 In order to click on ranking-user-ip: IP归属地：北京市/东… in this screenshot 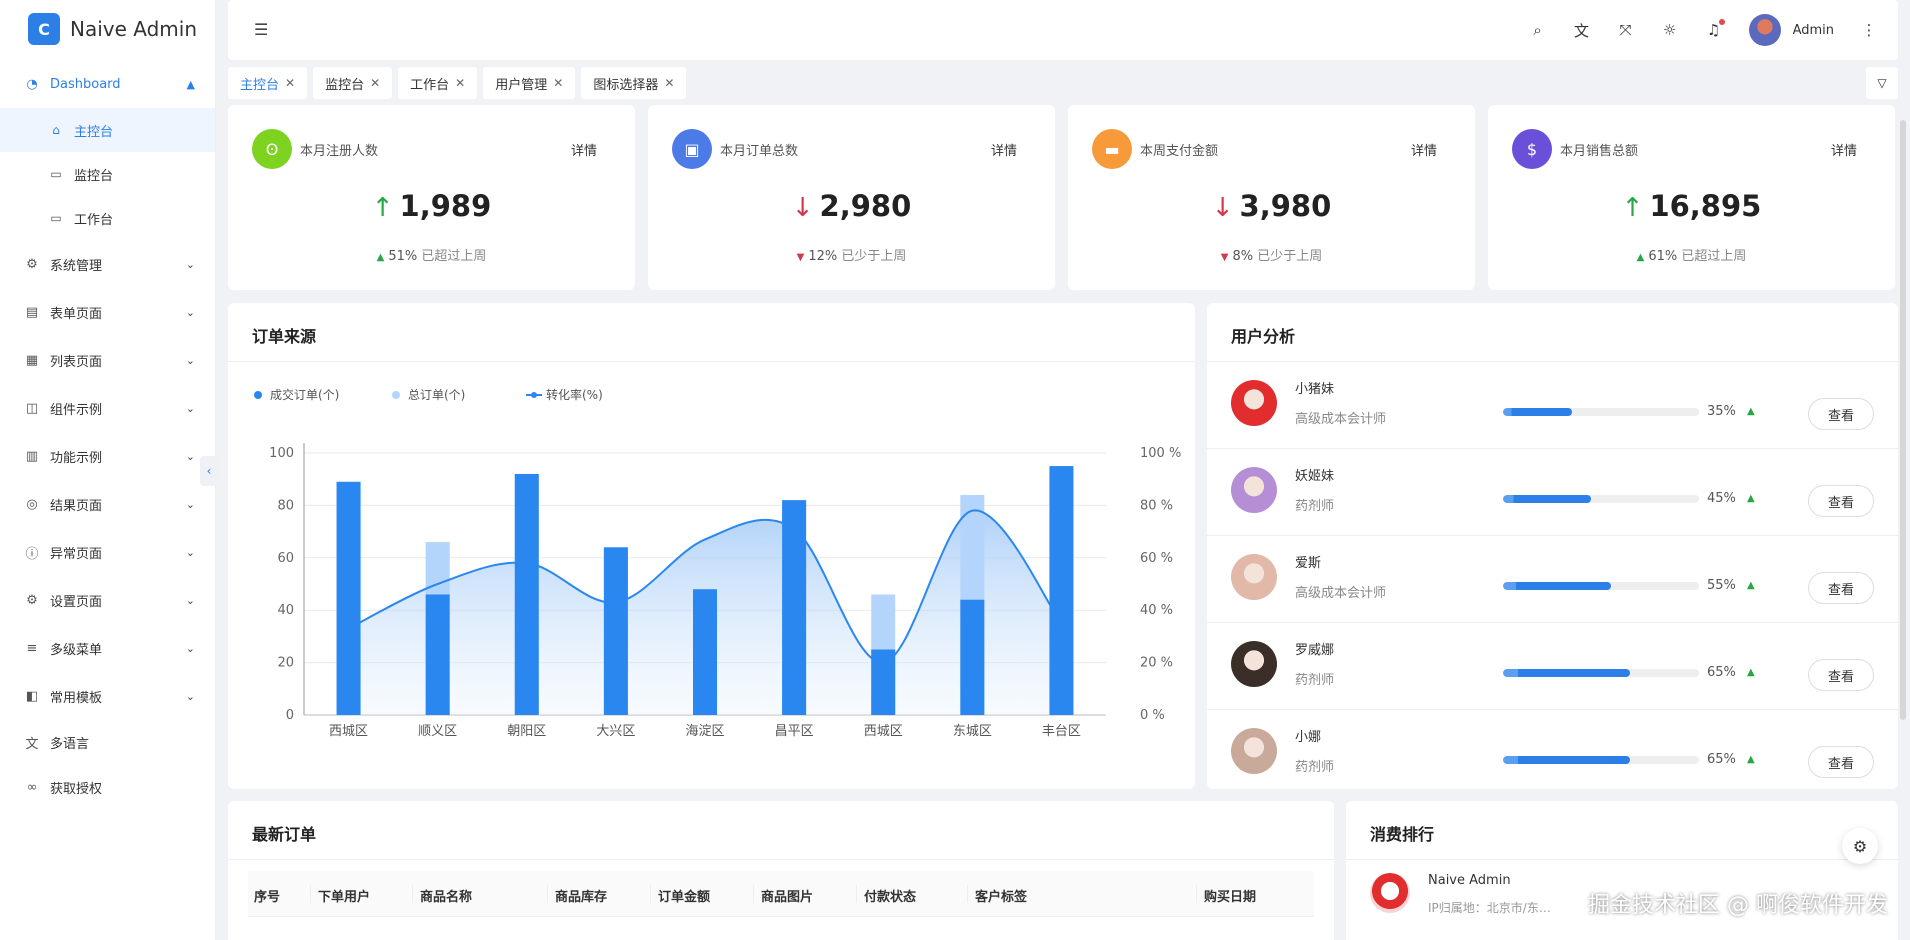, I will do `click(1489, 908)`.